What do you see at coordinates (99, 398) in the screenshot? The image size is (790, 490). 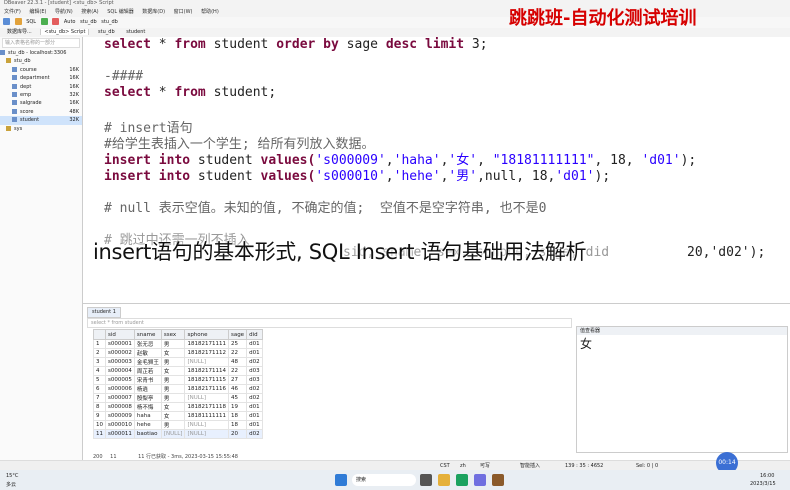 I see `row-number-cell: 7` at bounding box center [99, 398].